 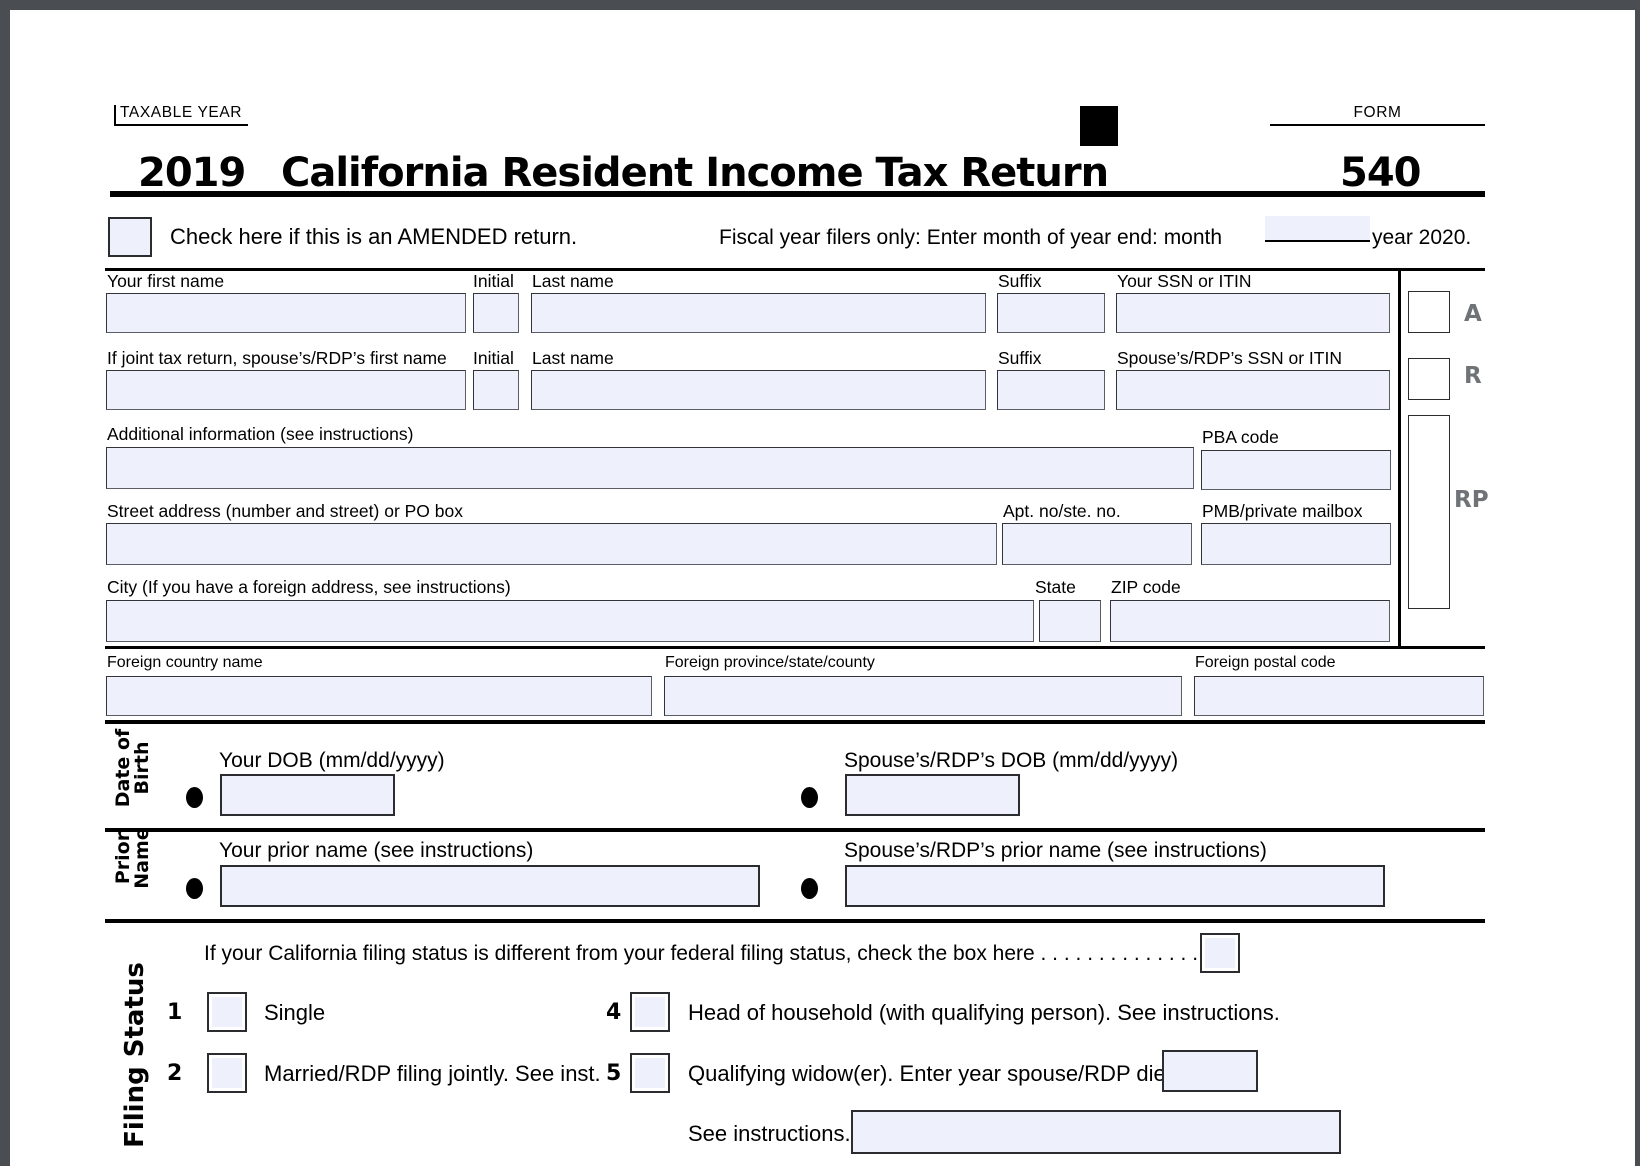 What do you see at coordinates (133, 768) in the screenshot?
I see `date-of-birth-side-label: Date of Birth` at bounding box center [133, 768].